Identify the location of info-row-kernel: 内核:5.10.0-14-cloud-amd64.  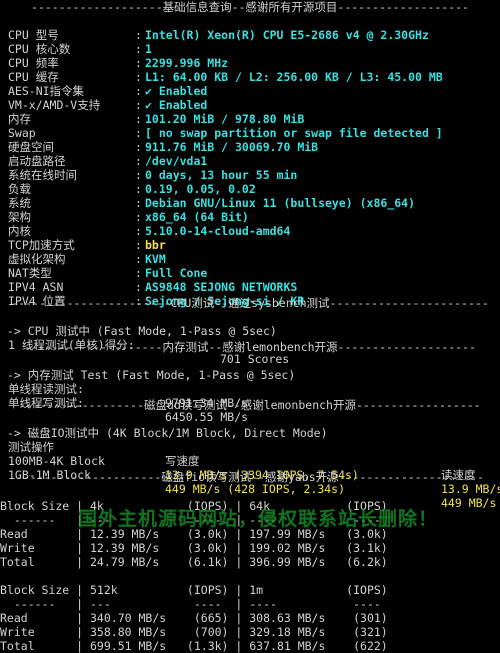
(149, 231).